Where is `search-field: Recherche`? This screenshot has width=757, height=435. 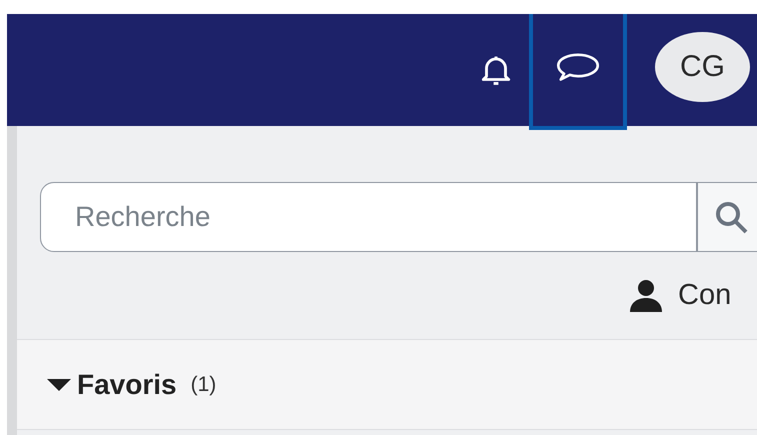
search-field: Recherche is located at coordinates (368, 217).